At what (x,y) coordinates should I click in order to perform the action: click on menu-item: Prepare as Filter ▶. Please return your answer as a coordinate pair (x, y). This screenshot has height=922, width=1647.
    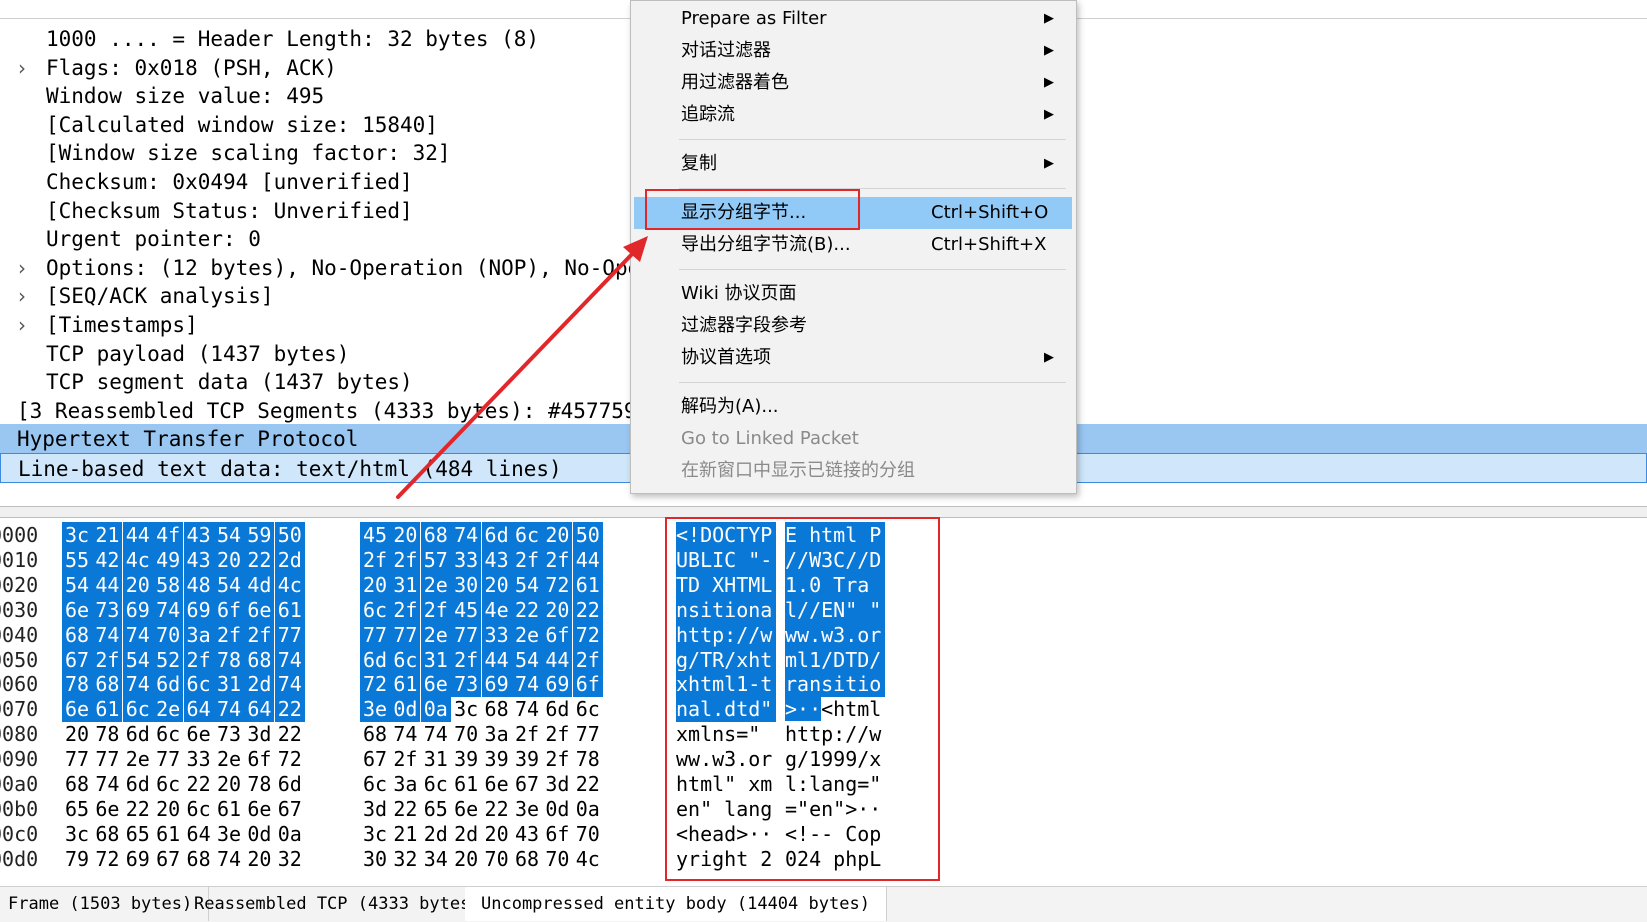
    Looking at the image, I should click on (853, 19).